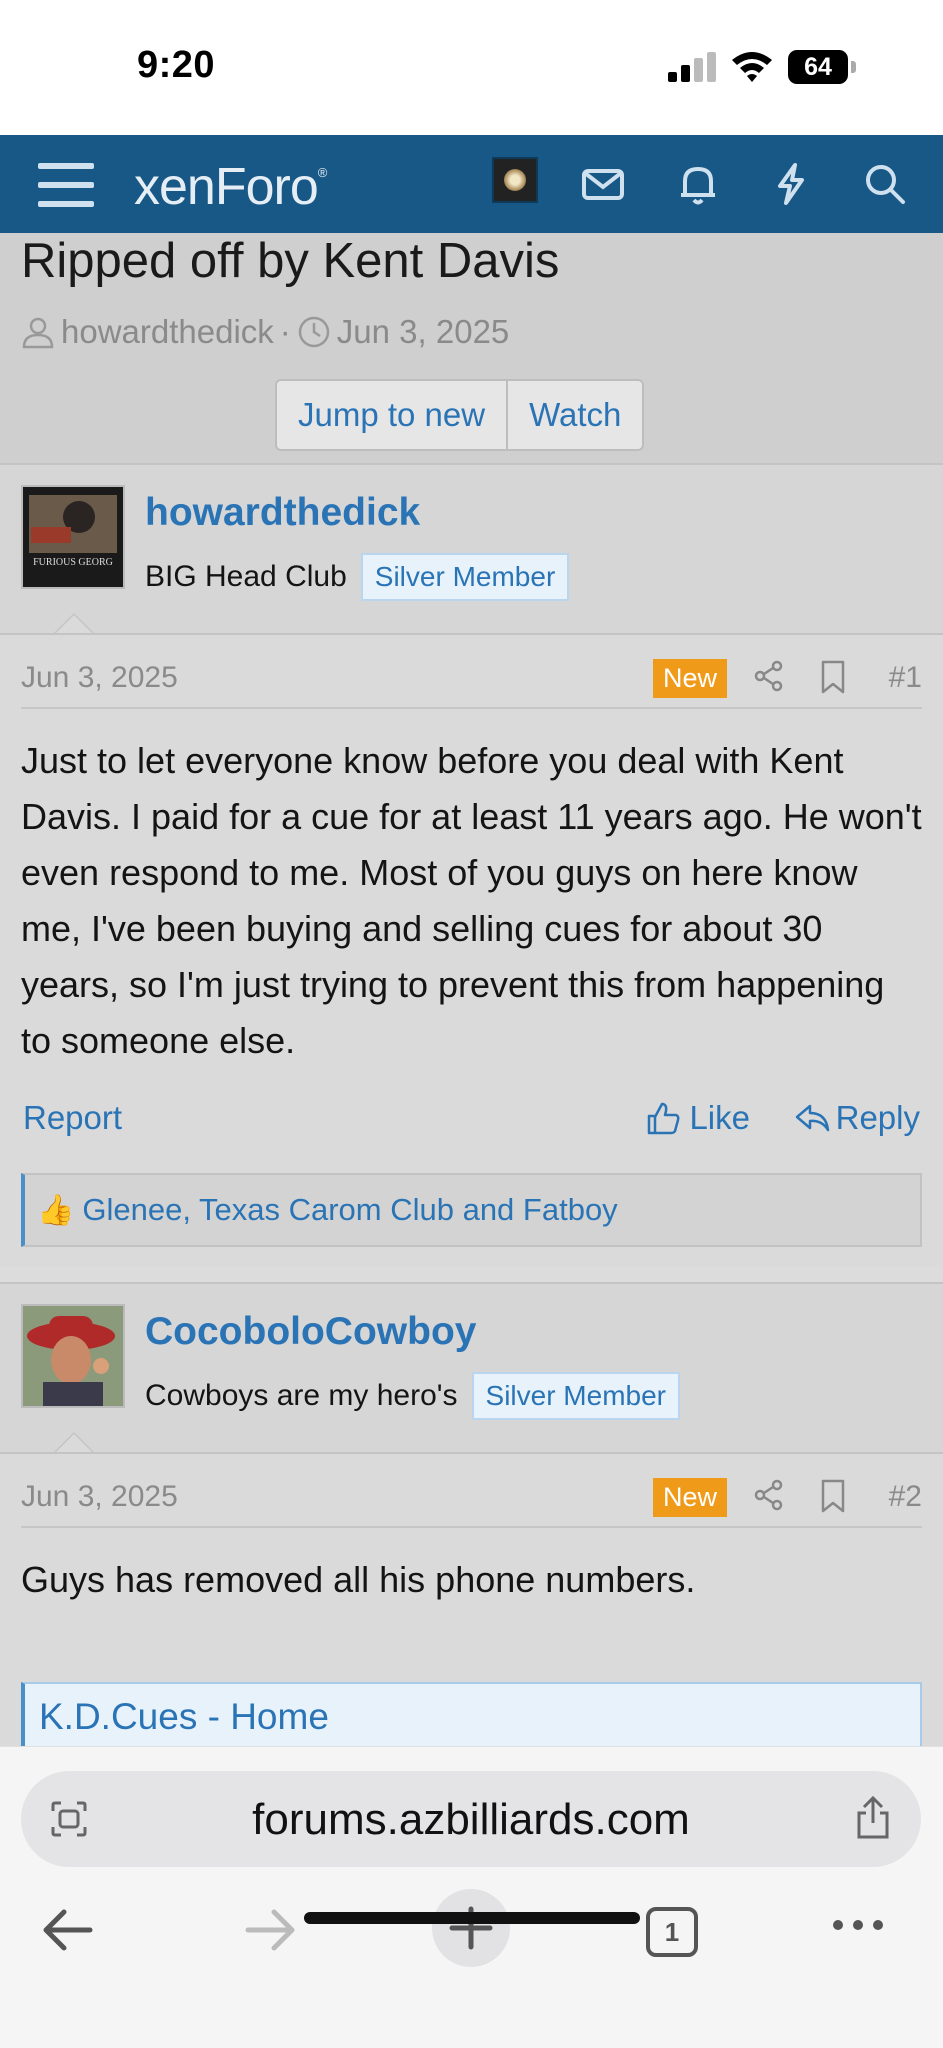 The width and height of the screenshot is (943, 2048). What do you see at coordinates (301, 1395) in the screenshot?
I see `post-2-user-title: Cowboys are my hero's` at bounding box center [301, 1395].